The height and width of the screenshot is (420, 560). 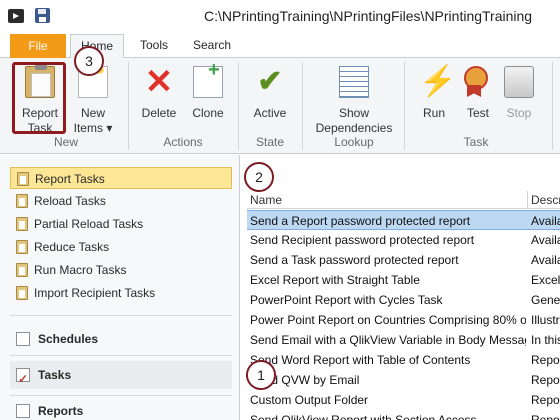 I want to click on delete-button: ✕ Delete, so click(x=159, y=97).